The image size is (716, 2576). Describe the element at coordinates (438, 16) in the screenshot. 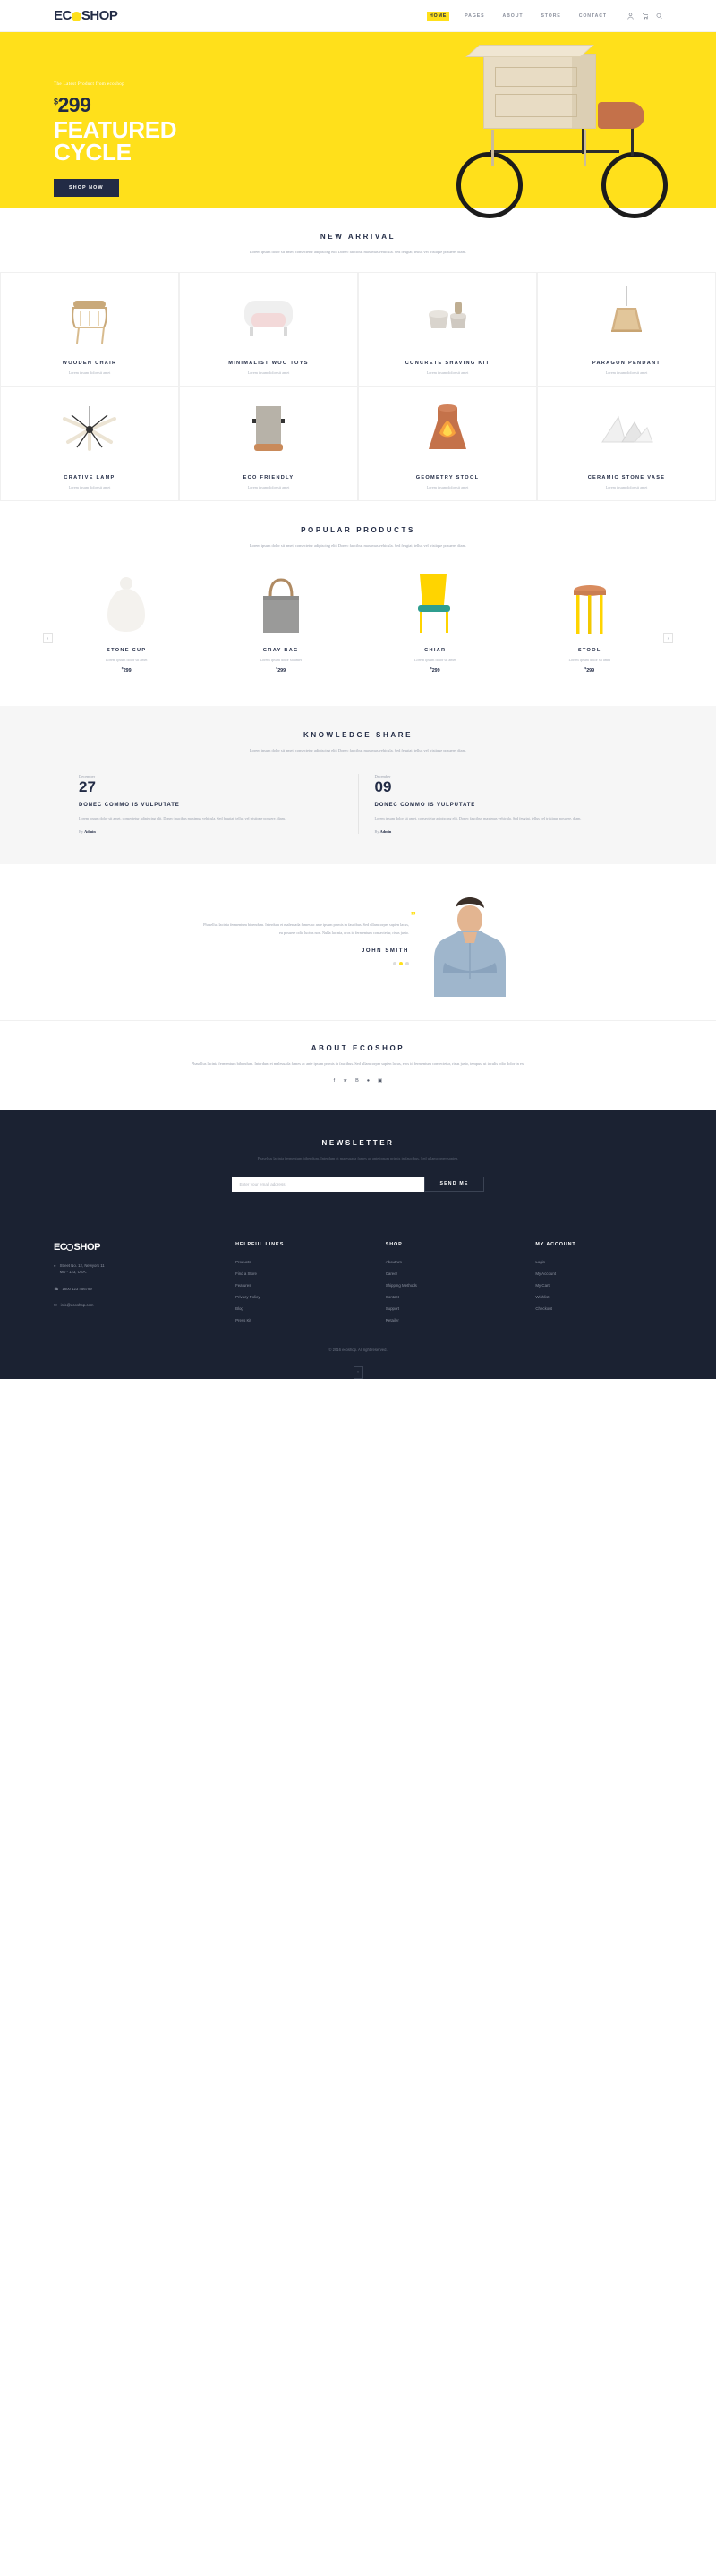

I see `nav-item-home: HOME` at that location.